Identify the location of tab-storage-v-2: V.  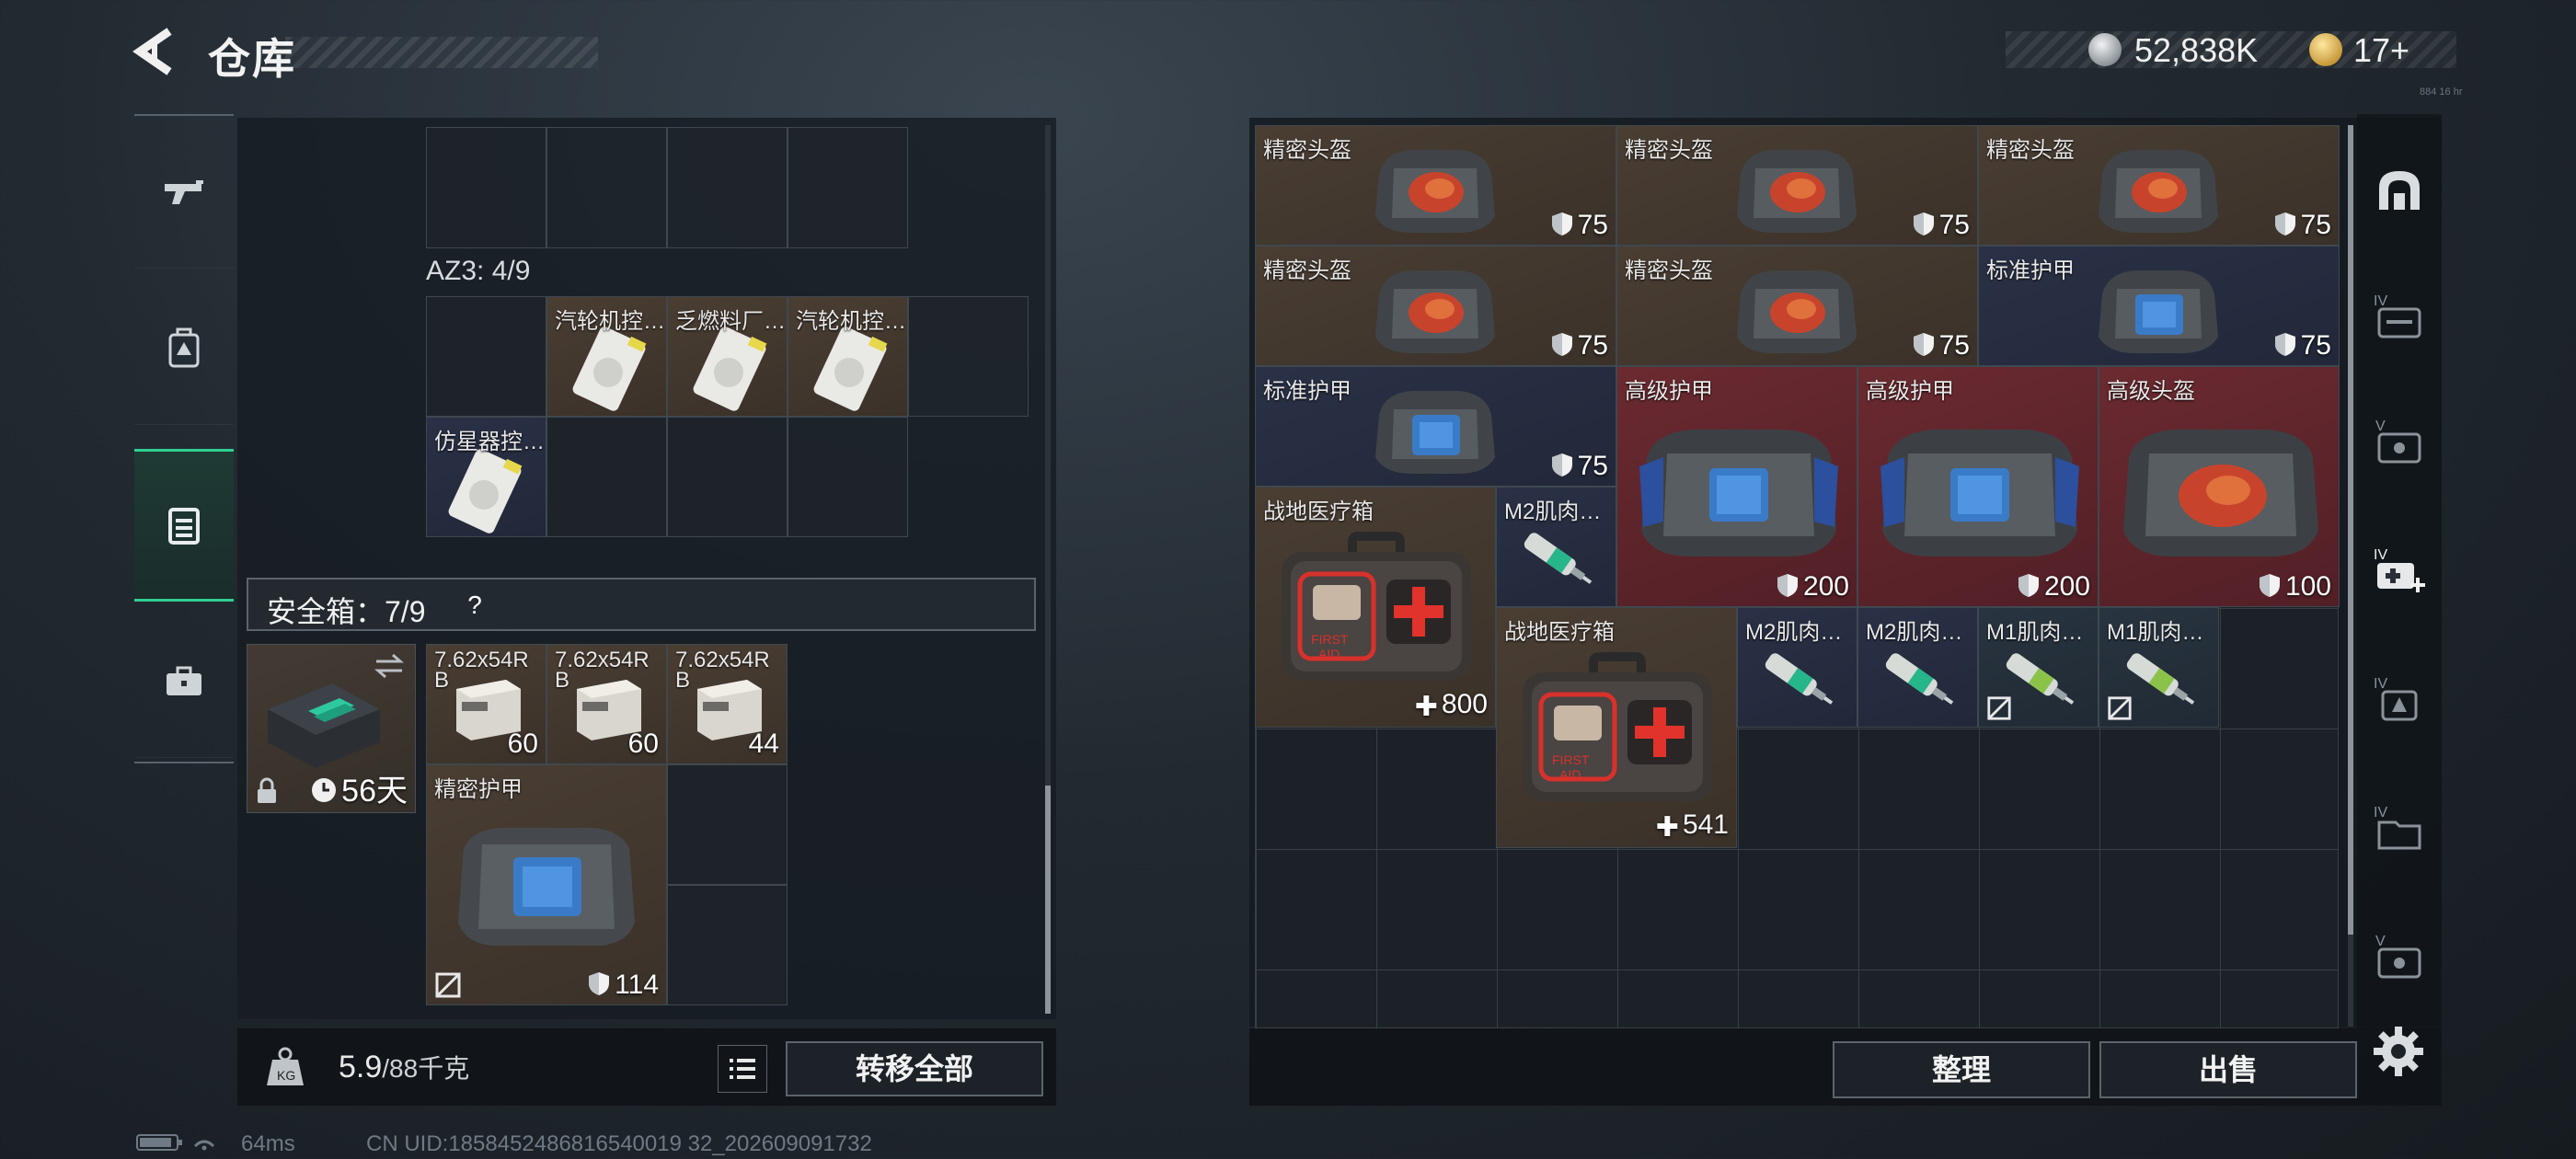
(2399, 956).